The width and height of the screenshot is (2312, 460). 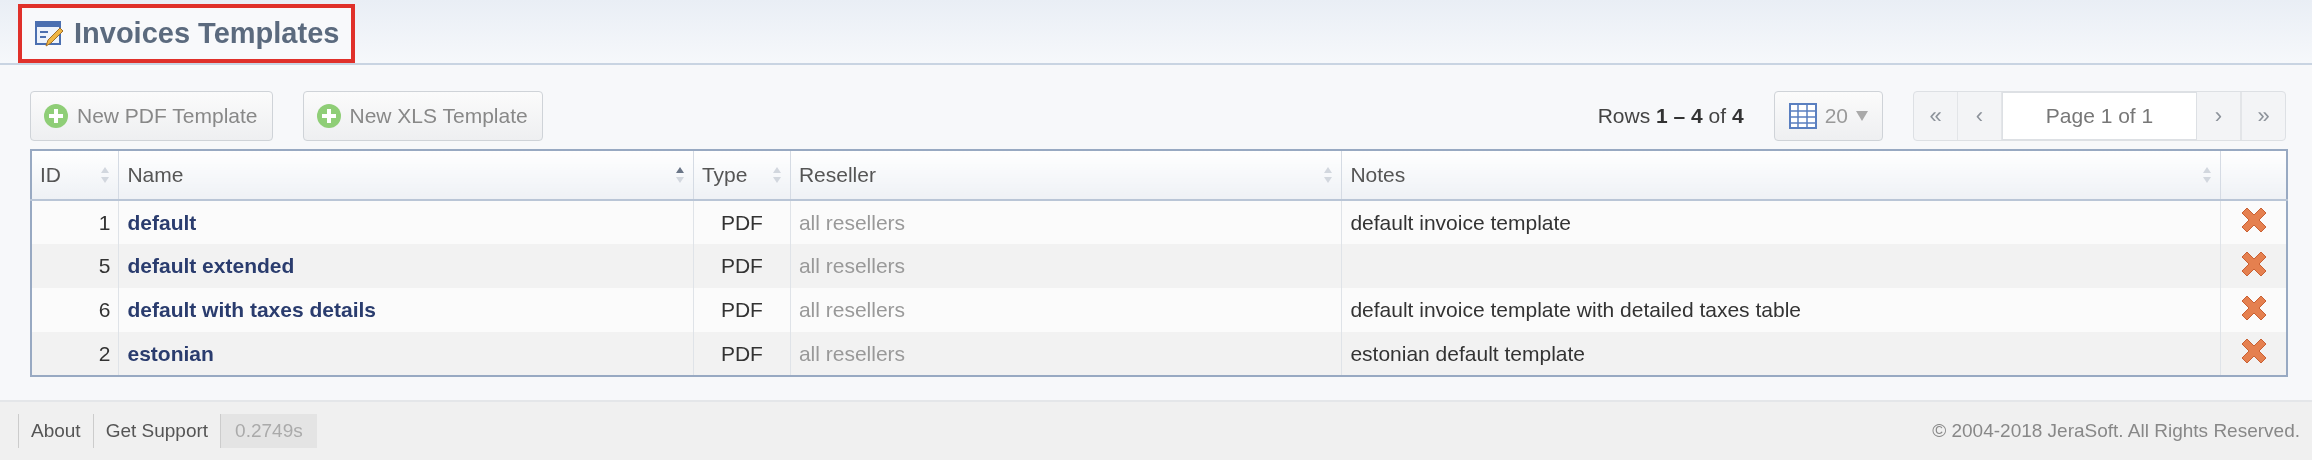 I want to click on page-load-time: 0.2749s, so click(x=268, y=431).